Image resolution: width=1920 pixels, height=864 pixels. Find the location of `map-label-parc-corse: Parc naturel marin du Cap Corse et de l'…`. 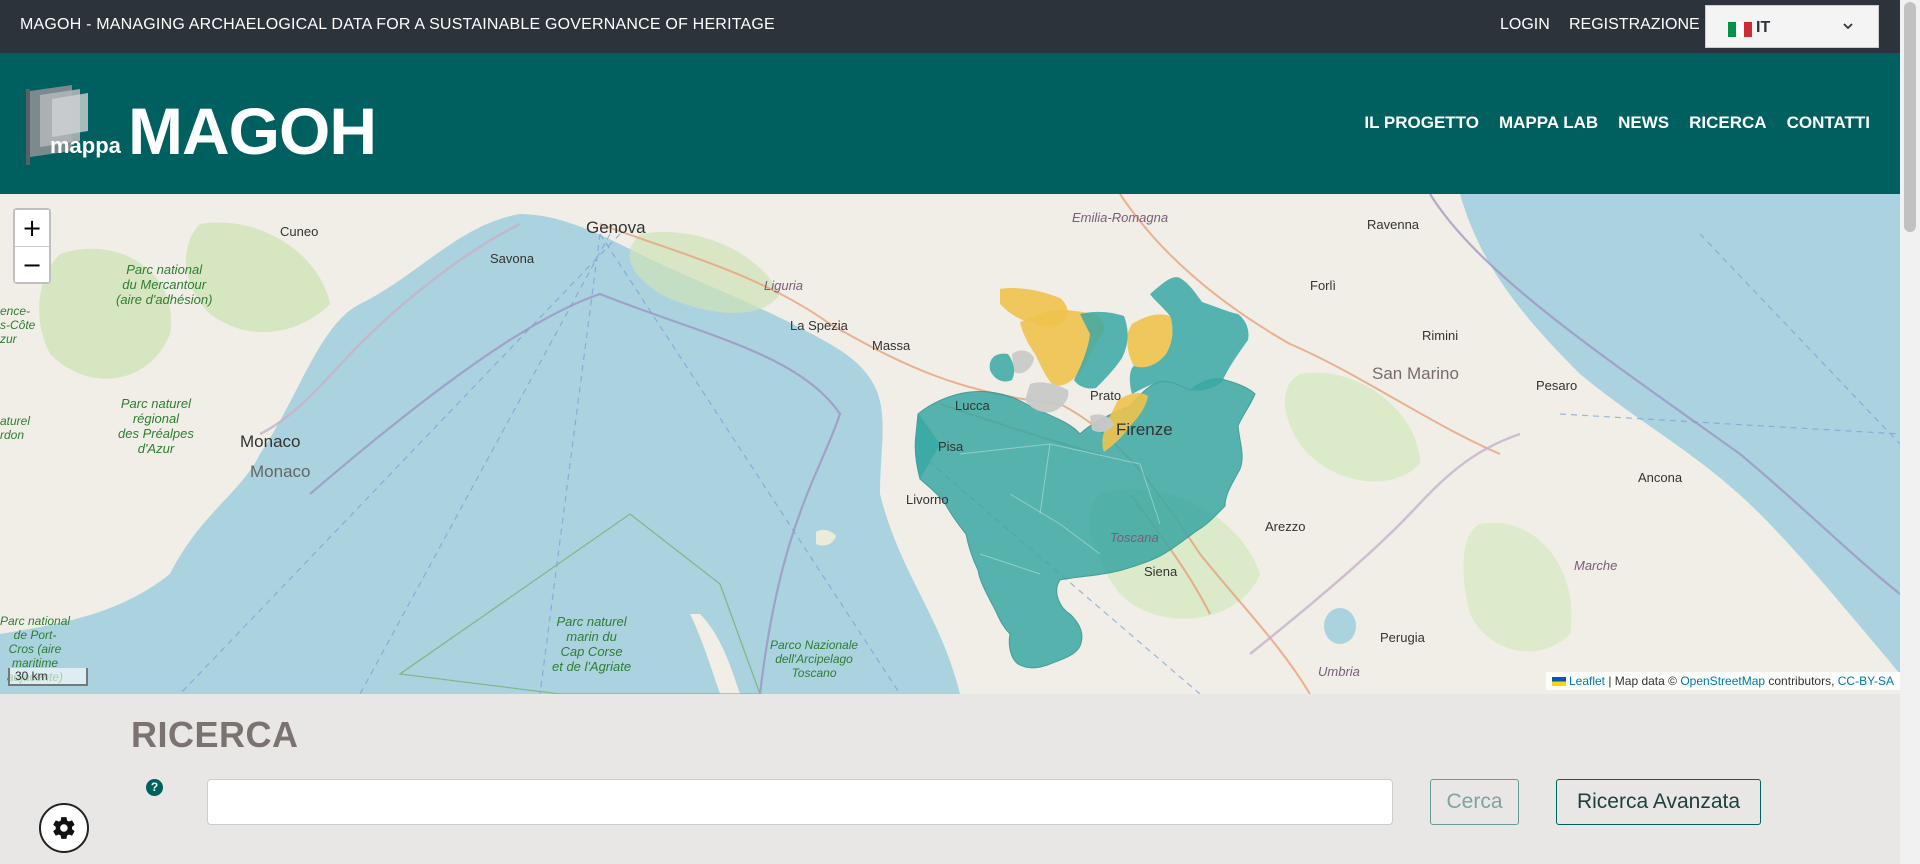

map-label-parc-corse: Parc naturel marin du Cap Corse et de l'… is located at coordinates (592, 644).